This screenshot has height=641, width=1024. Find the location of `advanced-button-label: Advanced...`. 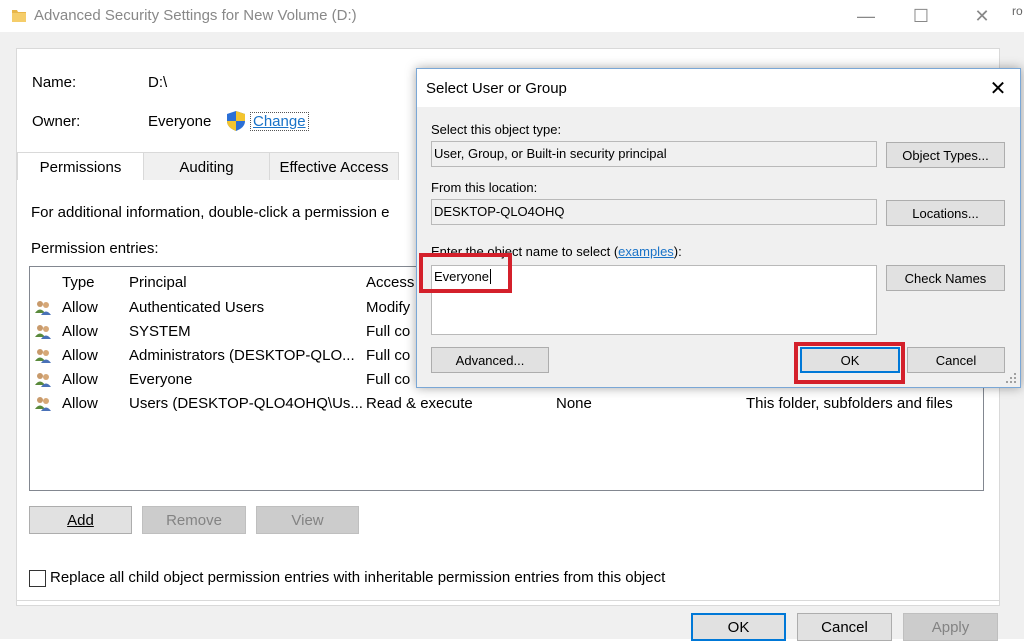

advanced-button-label: Advanced... is located at coordinates (490, 360).